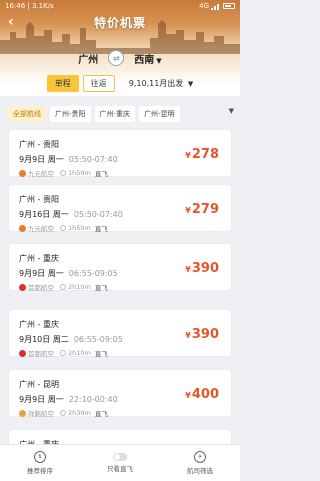 This screenshot has width=320, height=481. What do you see at coordinates (202, 394) in the screenshot?
I see `flight-price: ¥400` at bounding box center [202, 394].